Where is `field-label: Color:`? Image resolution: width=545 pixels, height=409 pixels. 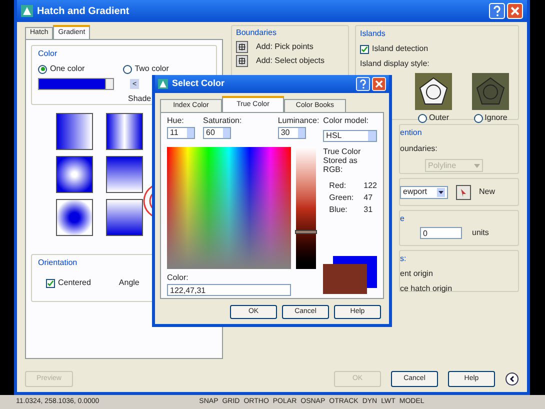 field-label: Color: is located at coordinates (178, 278).